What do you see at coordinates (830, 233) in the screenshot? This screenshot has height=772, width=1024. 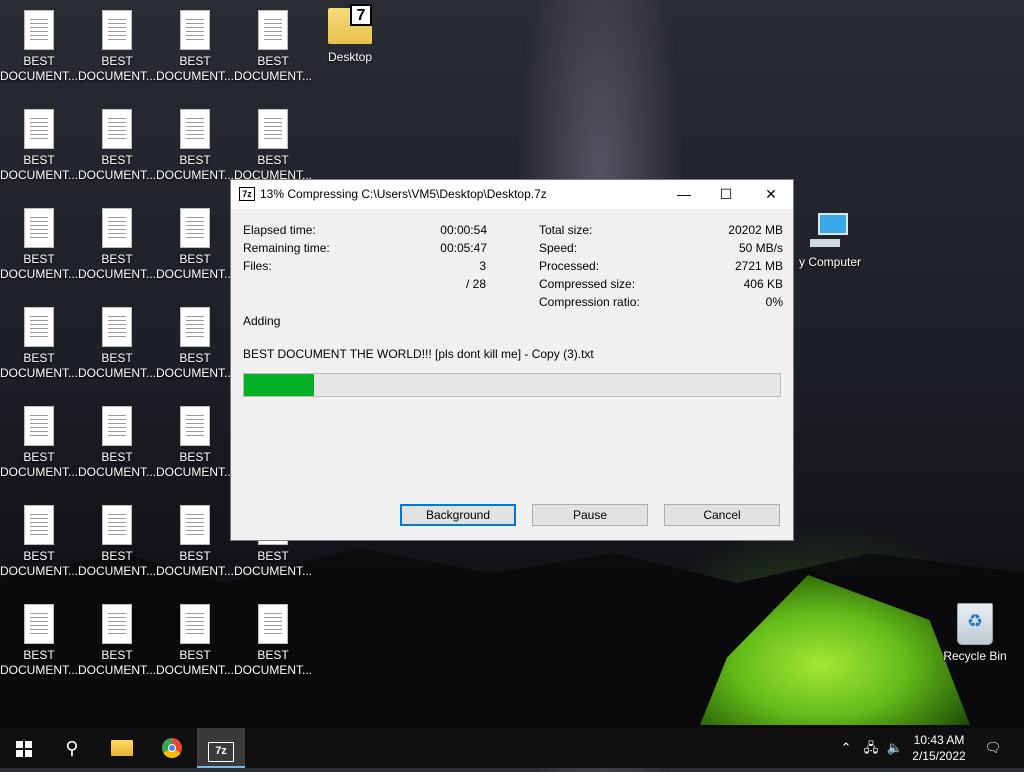 I see `computer-icon` at bounding box center [830, 233].